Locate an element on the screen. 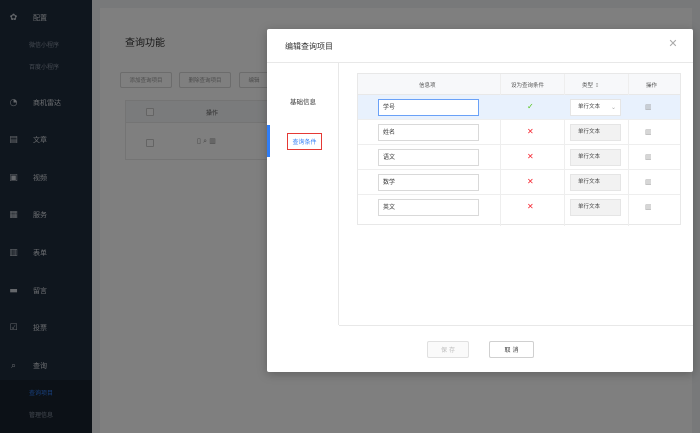  tab-query-conditions: 查询条件 is located at coordinates (303, 141).